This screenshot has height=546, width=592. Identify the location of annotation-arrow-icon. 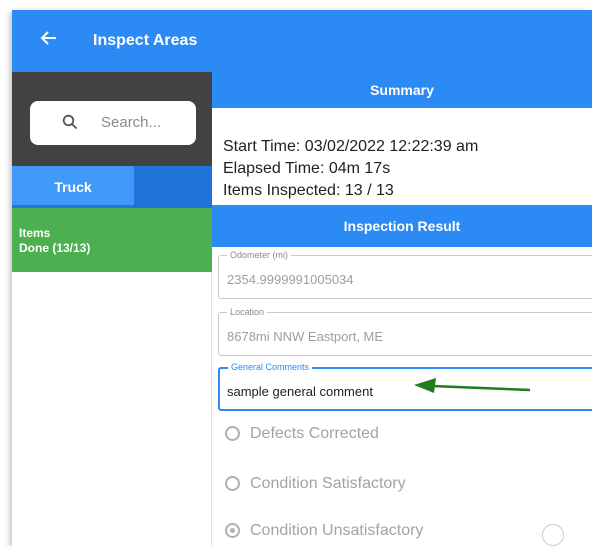
(472, 385).